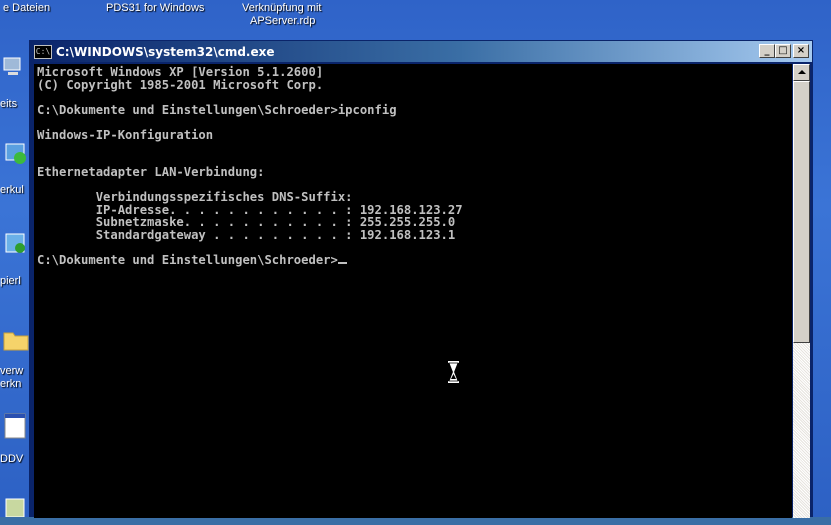 Image resolution: width=831 pixels, height=525 pixels. Describe the element at coordinates (342, 262) in the screenshot. I see `text-cursor` at that location.